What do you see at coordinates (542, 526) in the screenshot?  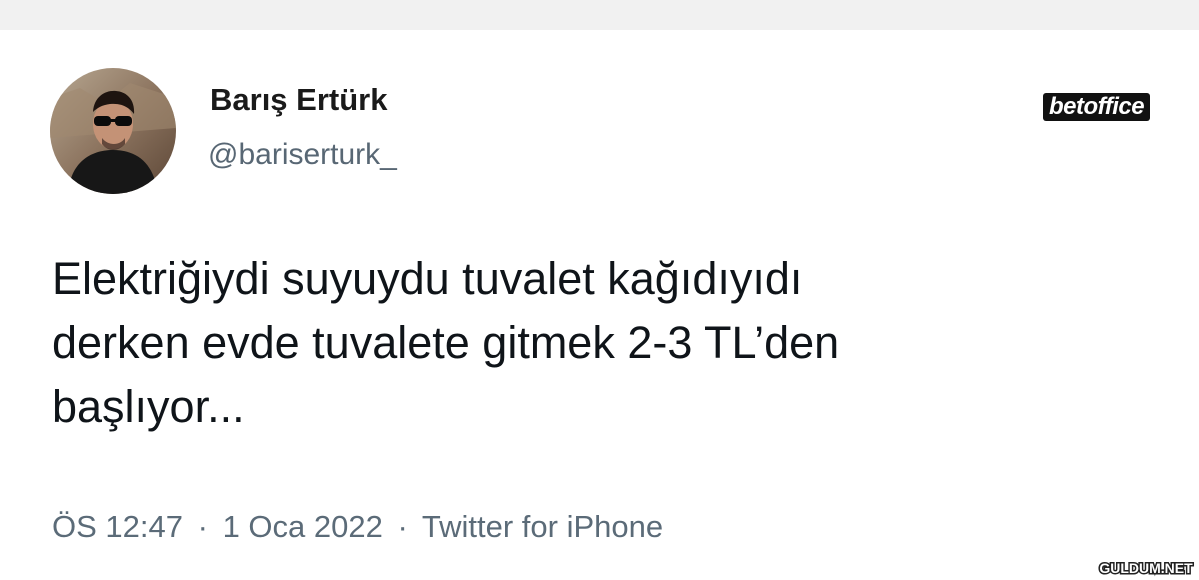 I see `tweet-source: Twitter for iPhone` at bounding box center [542, 526].